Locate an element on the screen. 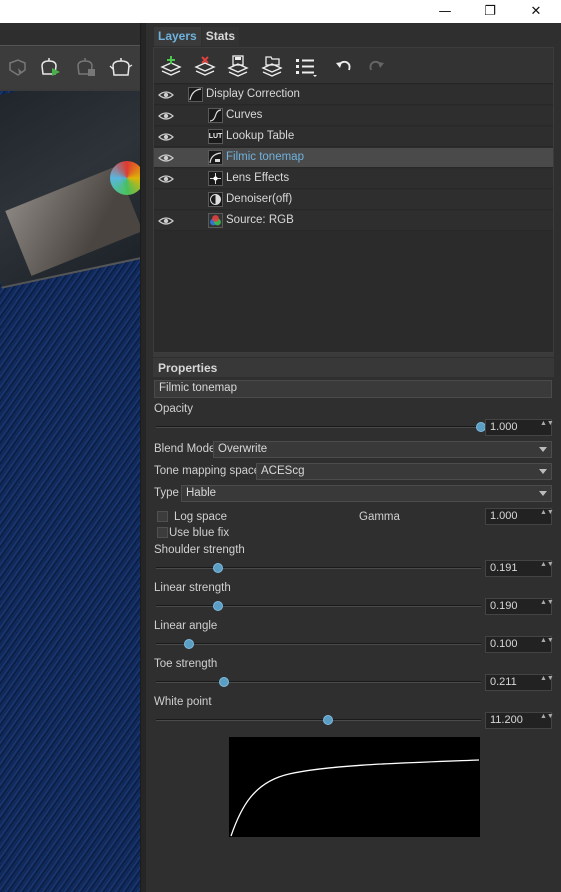 The width and height of the screenshot is (561, 892). save-layers-icon is located at coordinates (238, 66).